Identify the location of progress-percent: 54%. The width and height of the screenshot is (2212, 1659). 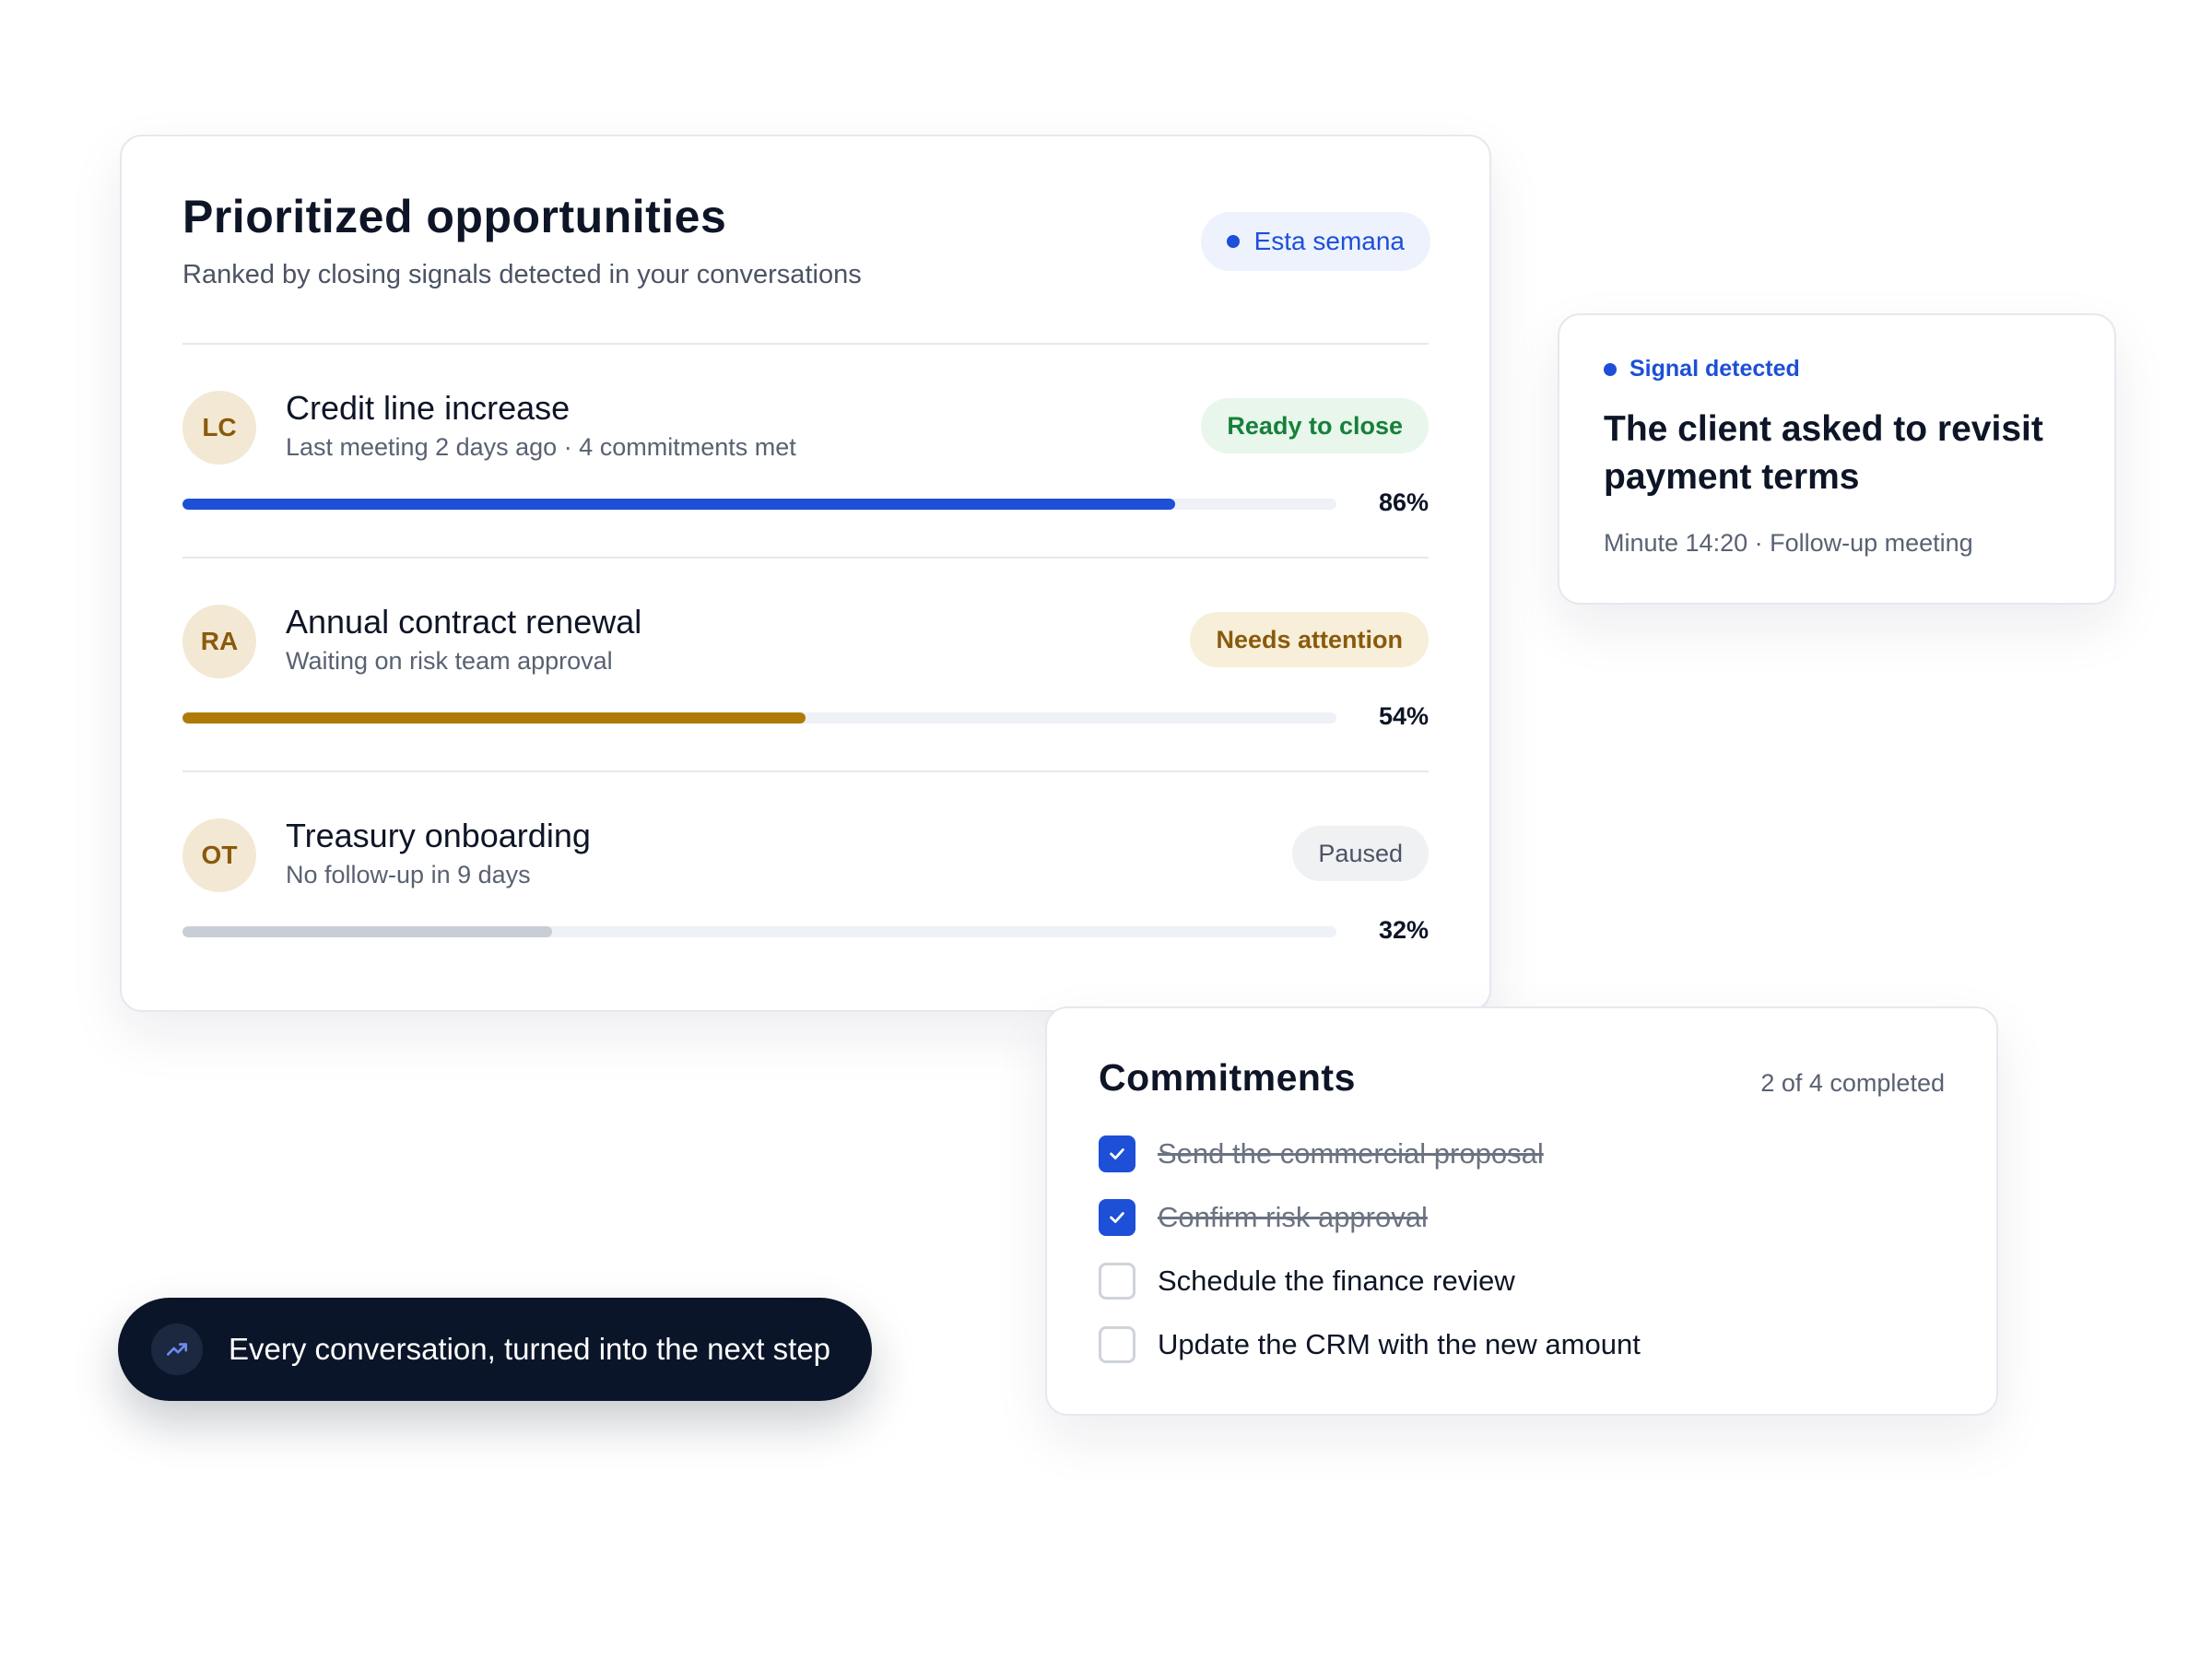
(1403, 716).